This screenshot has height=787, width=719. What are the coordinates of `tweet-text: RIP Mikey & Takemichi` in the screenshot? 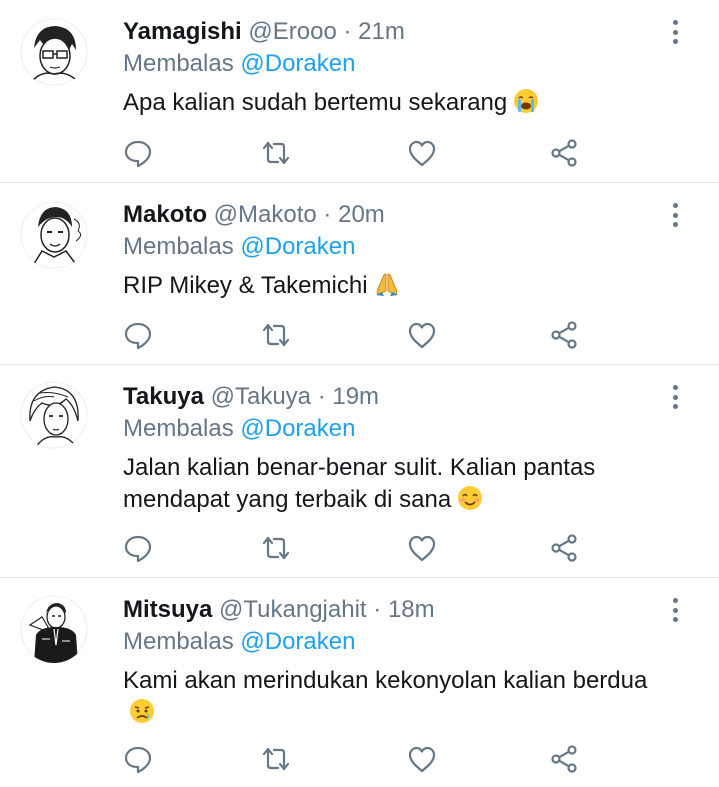 It's located at (391, 286).